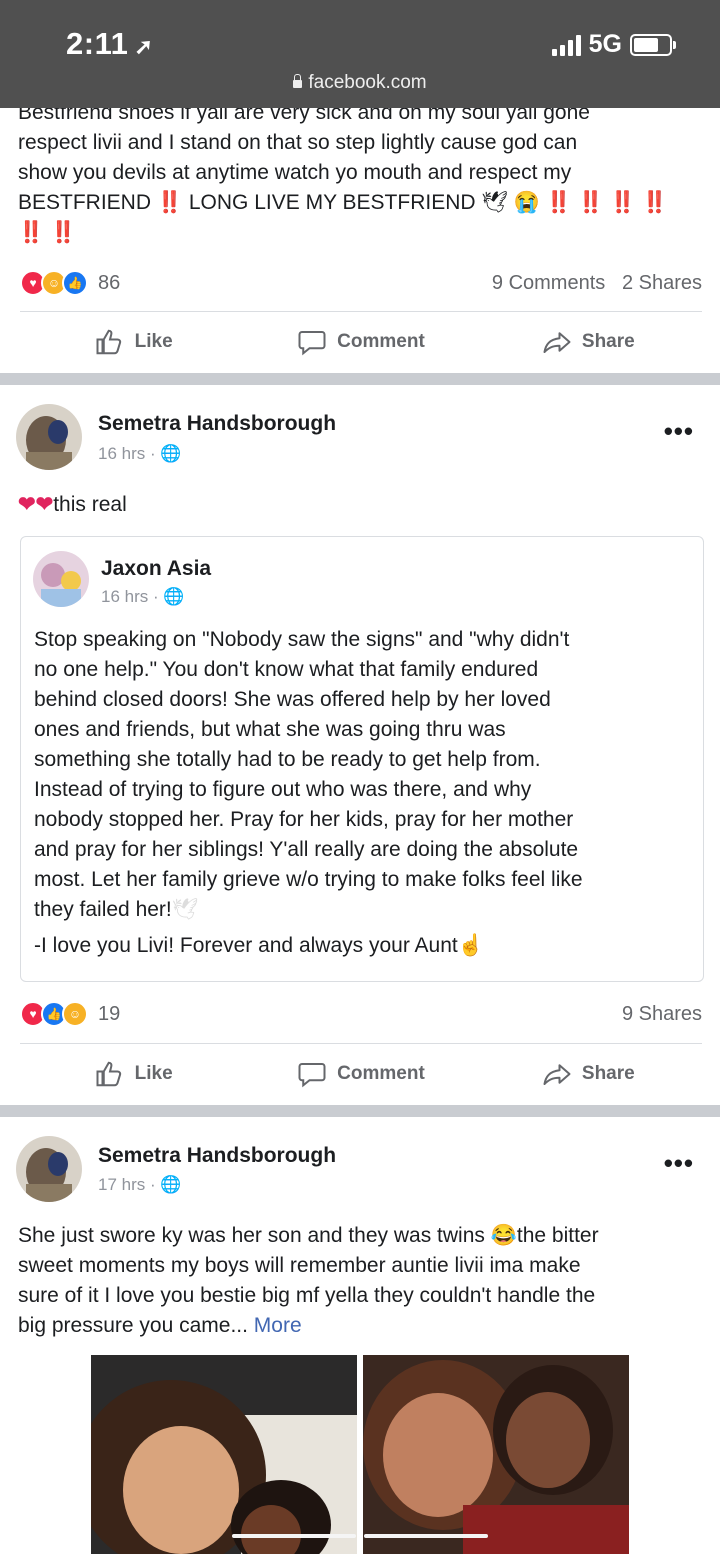 Image resolution: width=720 pixels, height=1554 pixels. Describe the element at coordinates (653, 44) in the screenshot. I see `battery-icon` at that location.